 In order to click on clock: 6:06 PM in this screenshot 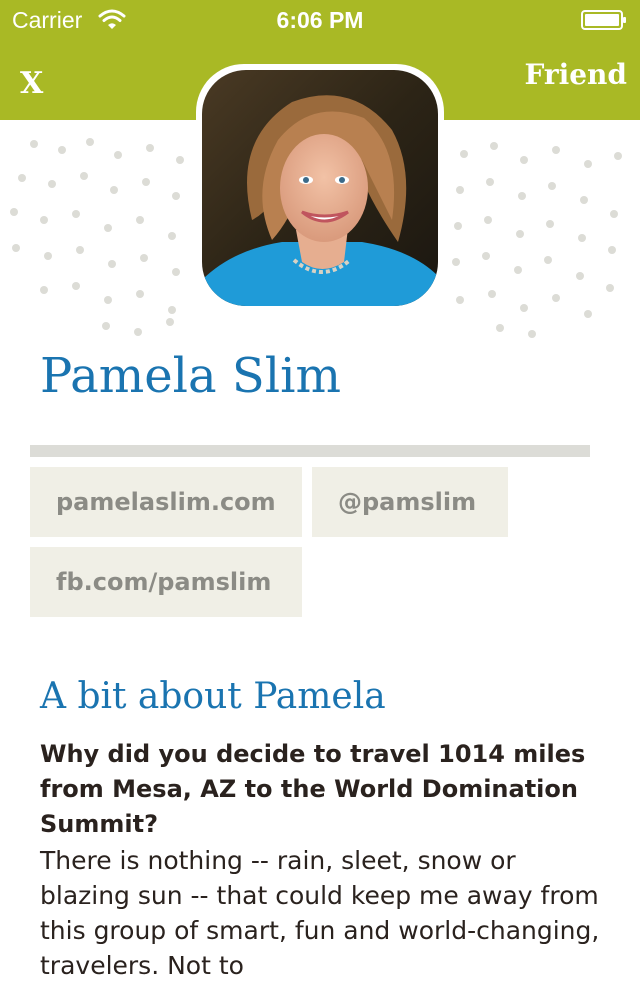, I will do `click(320, 20)`.